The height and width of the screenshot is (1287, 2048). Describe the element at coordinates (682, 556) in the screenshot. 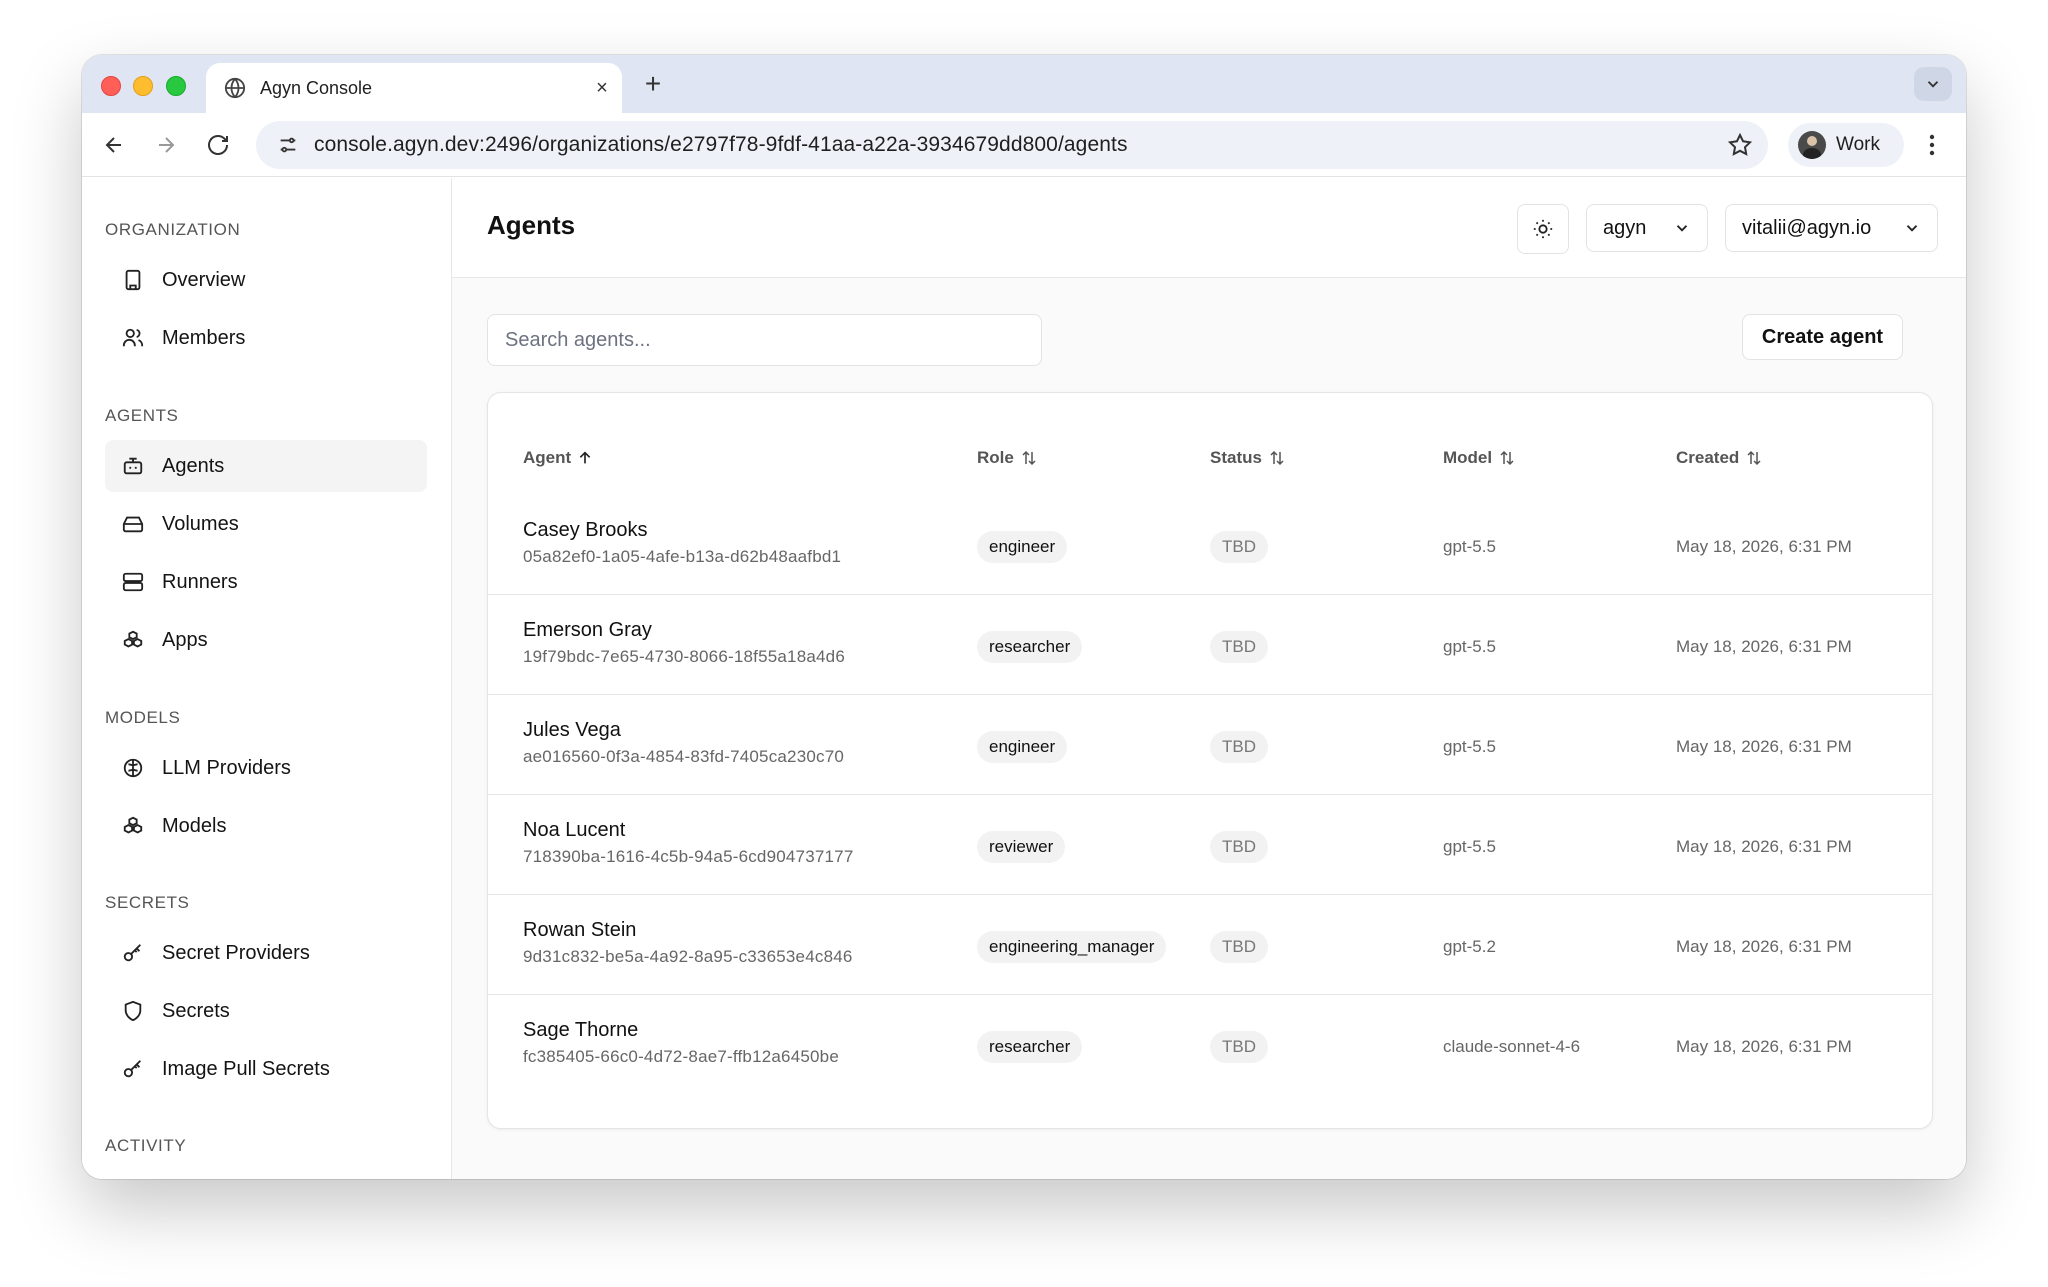

I see `agent-id: 05a82ef0-1a05-4afe-b13a-d62b48aafbd1` at that location.